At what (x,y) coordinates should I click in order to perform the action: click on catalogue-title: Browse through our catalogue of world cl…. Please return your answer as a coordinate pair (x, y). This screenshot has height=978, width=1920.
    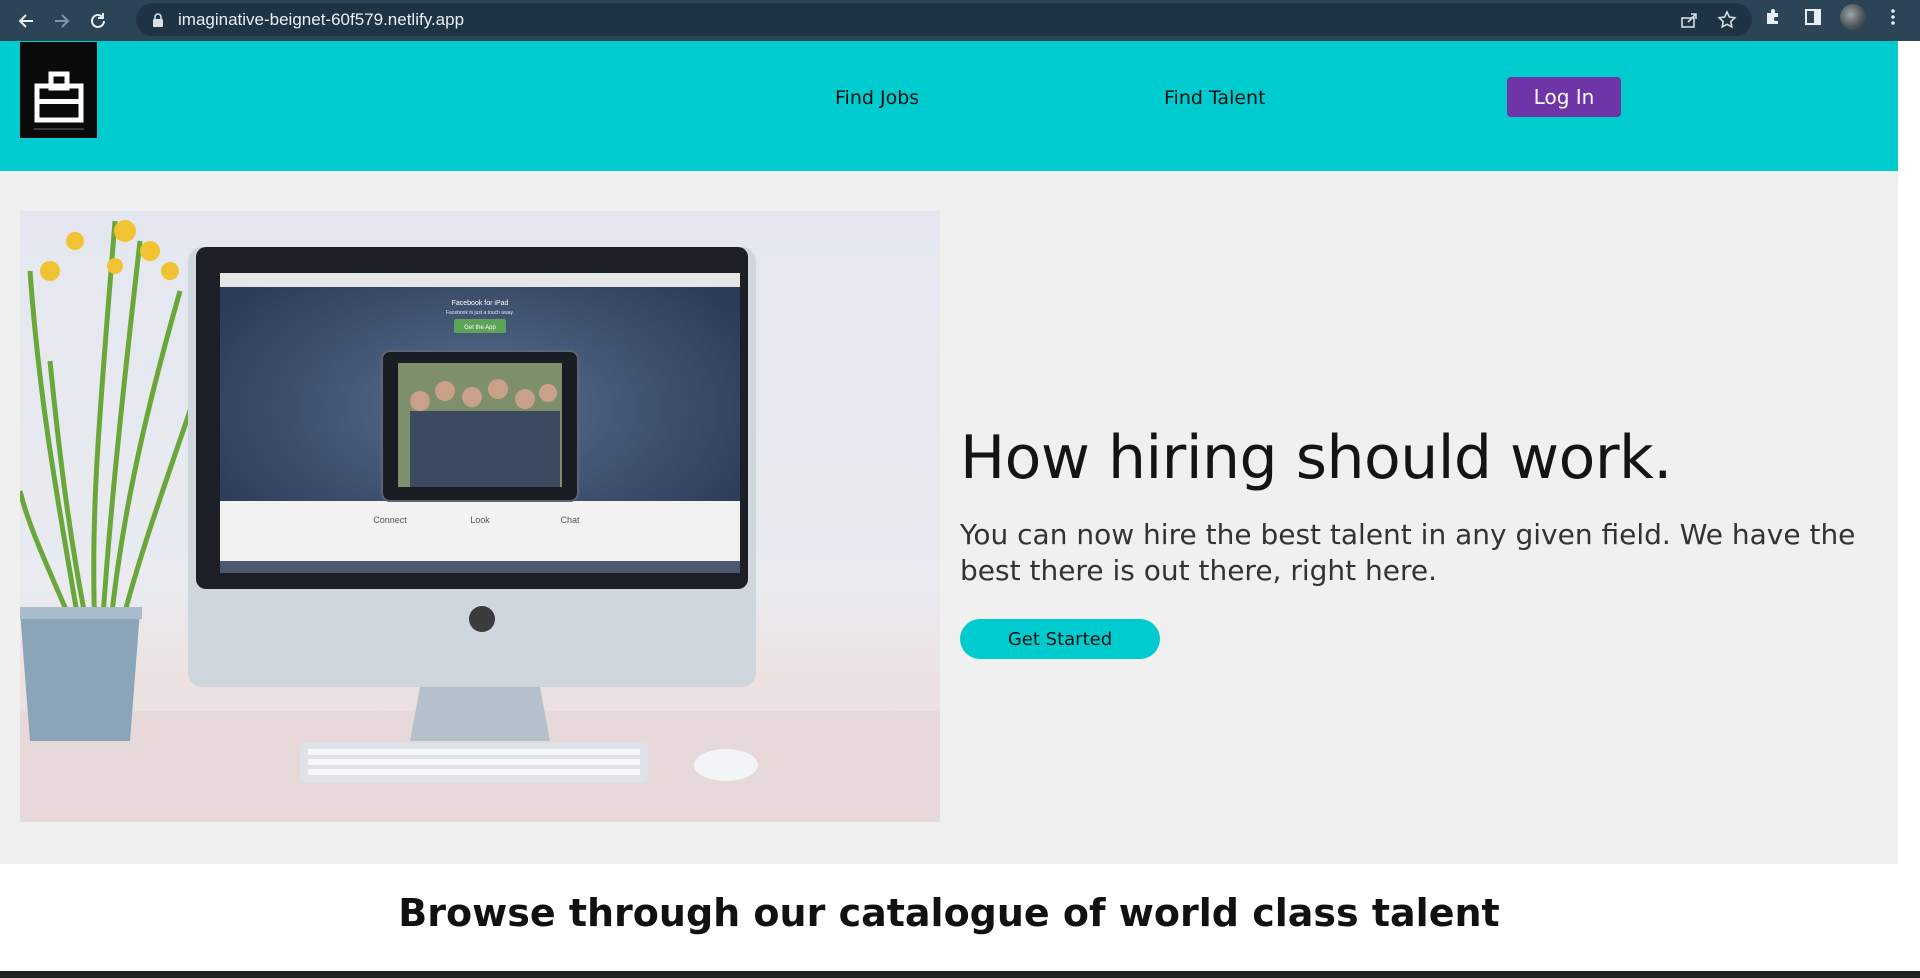
    Looking at the image, I should click on (949, 913).